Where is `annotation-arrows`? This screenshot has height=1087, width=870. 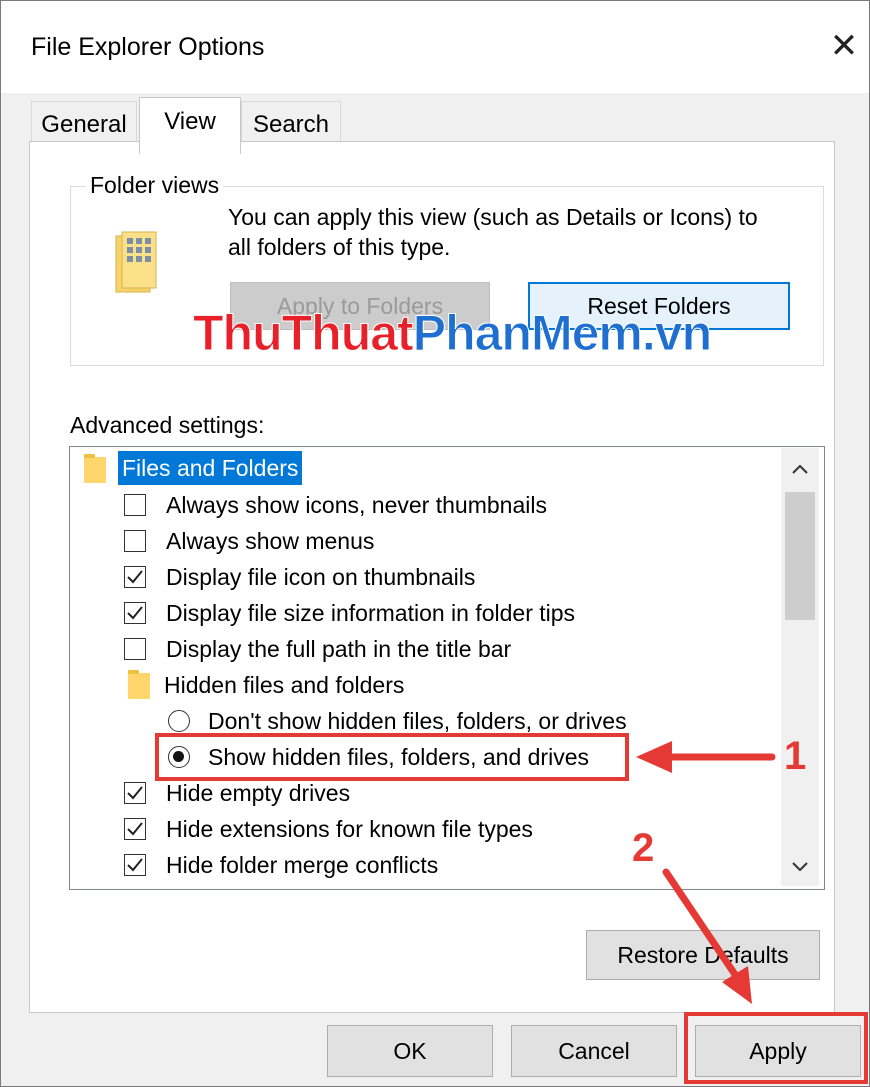
annotation-arrows is located at coordinates (706, 872).